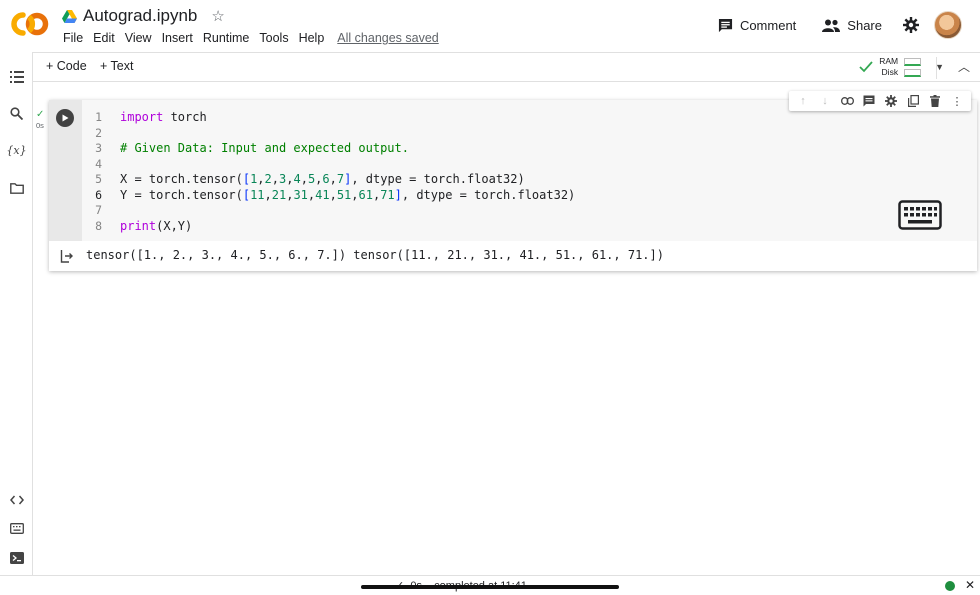 This screenshot has height=595, width=980. I want to click on chevron-up-icon: ︿, so click(964, 66).